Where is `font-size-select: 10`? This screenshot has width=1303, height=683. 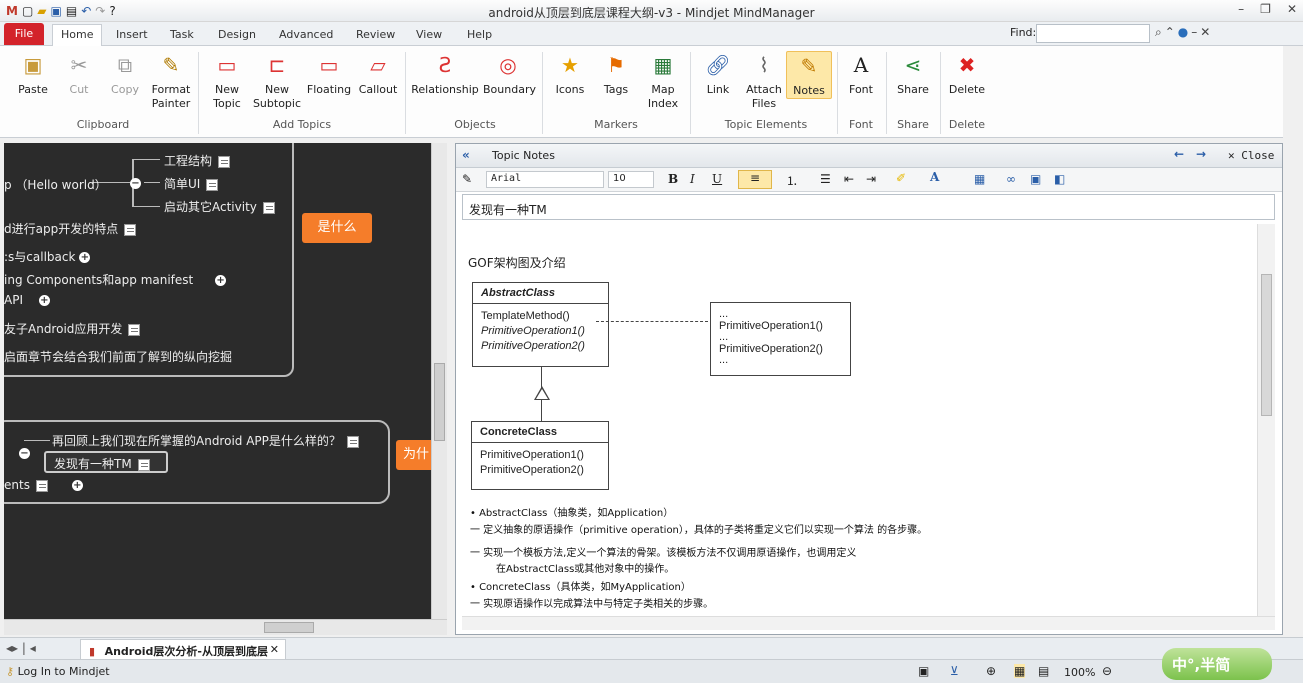
font-size-select: 10 is located at coordinates (631, 179).